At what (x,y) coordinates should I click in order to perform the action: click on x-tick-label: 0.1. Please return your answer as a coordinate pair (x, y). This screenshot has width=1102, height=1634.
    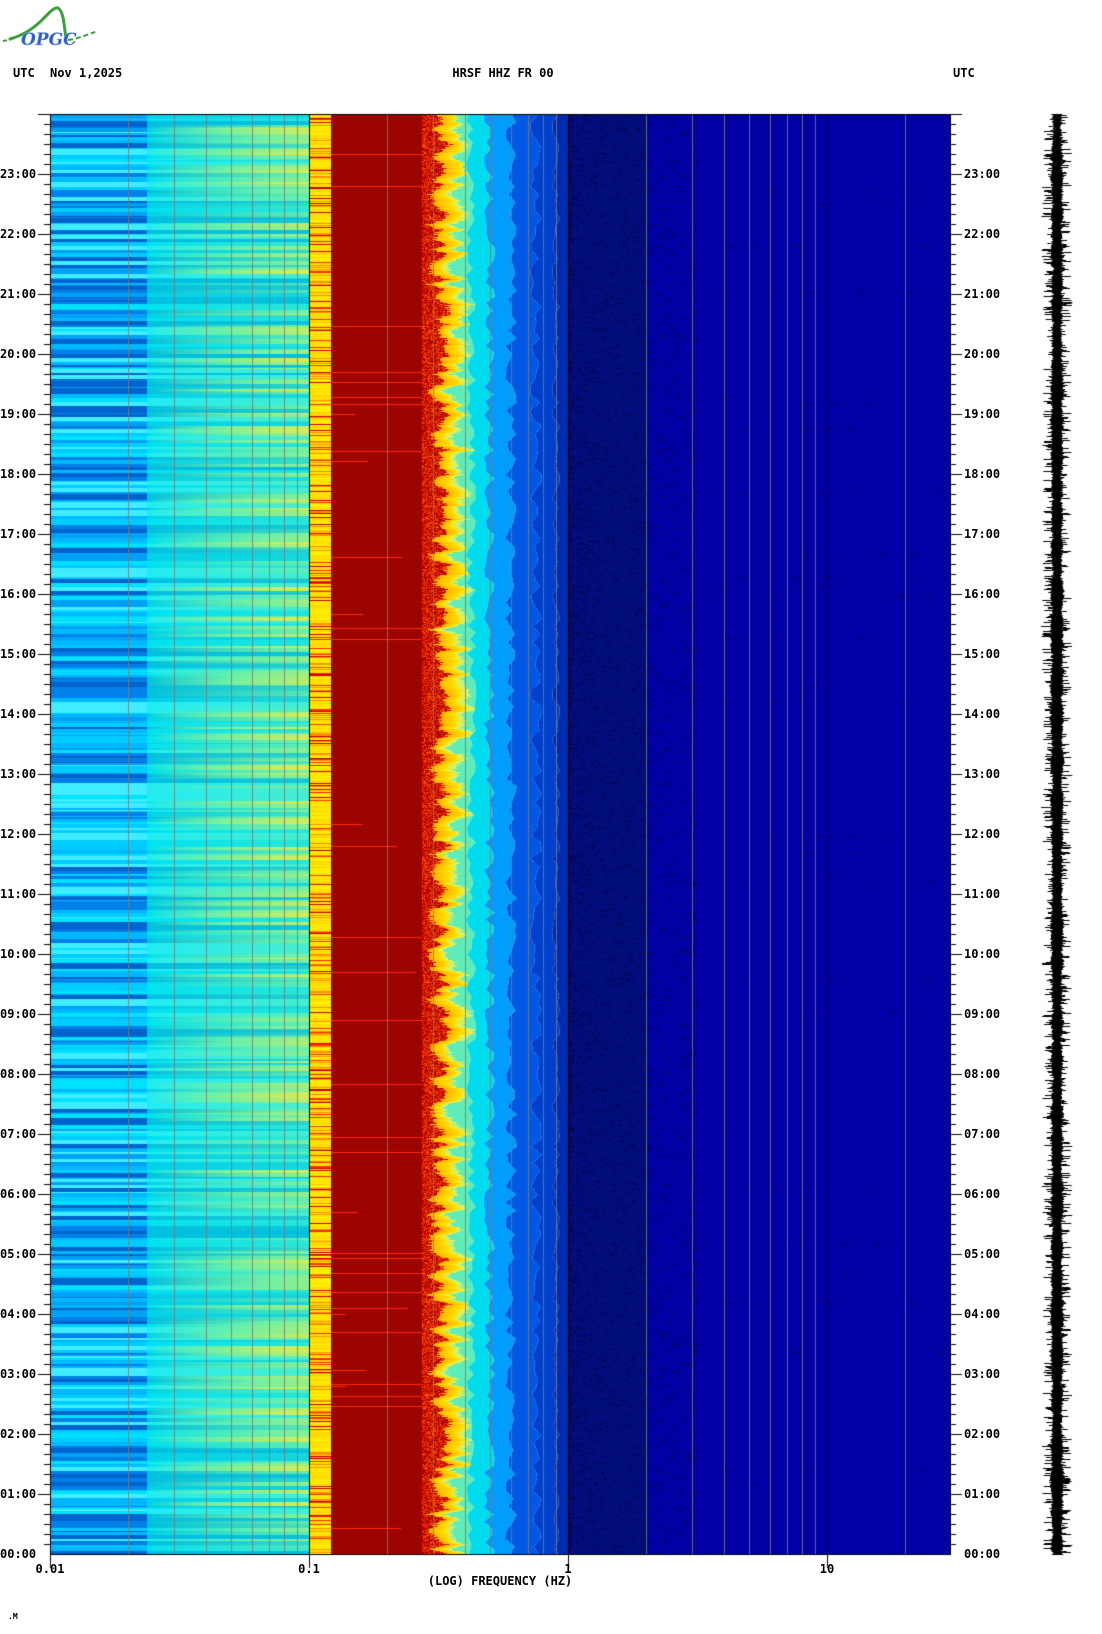
    Looking at the image, I should click on (309, 1569).